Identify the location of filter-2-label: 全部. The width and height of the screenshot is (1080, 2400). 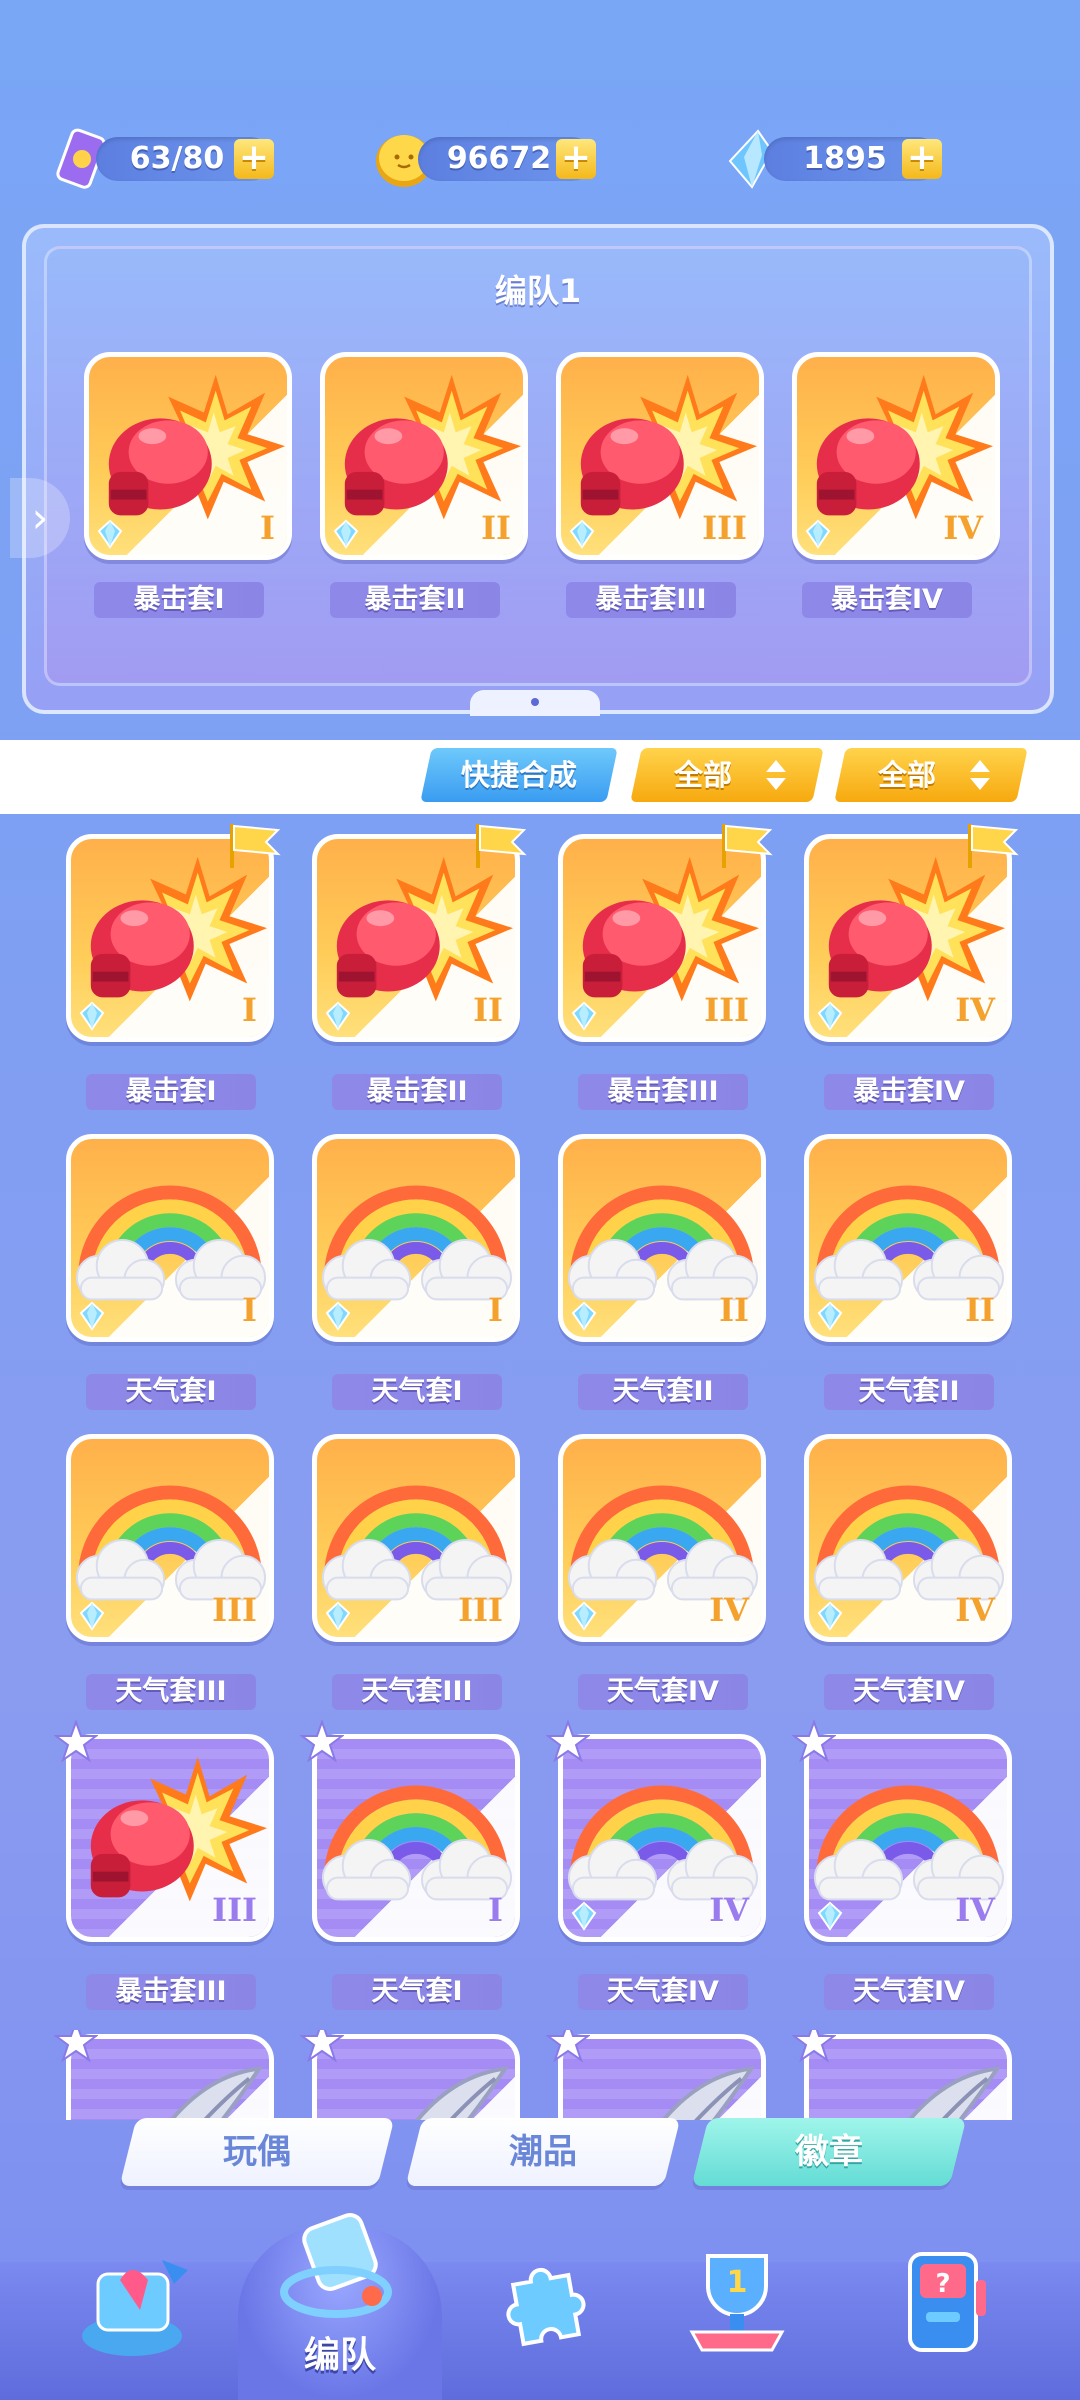
(907, 775).